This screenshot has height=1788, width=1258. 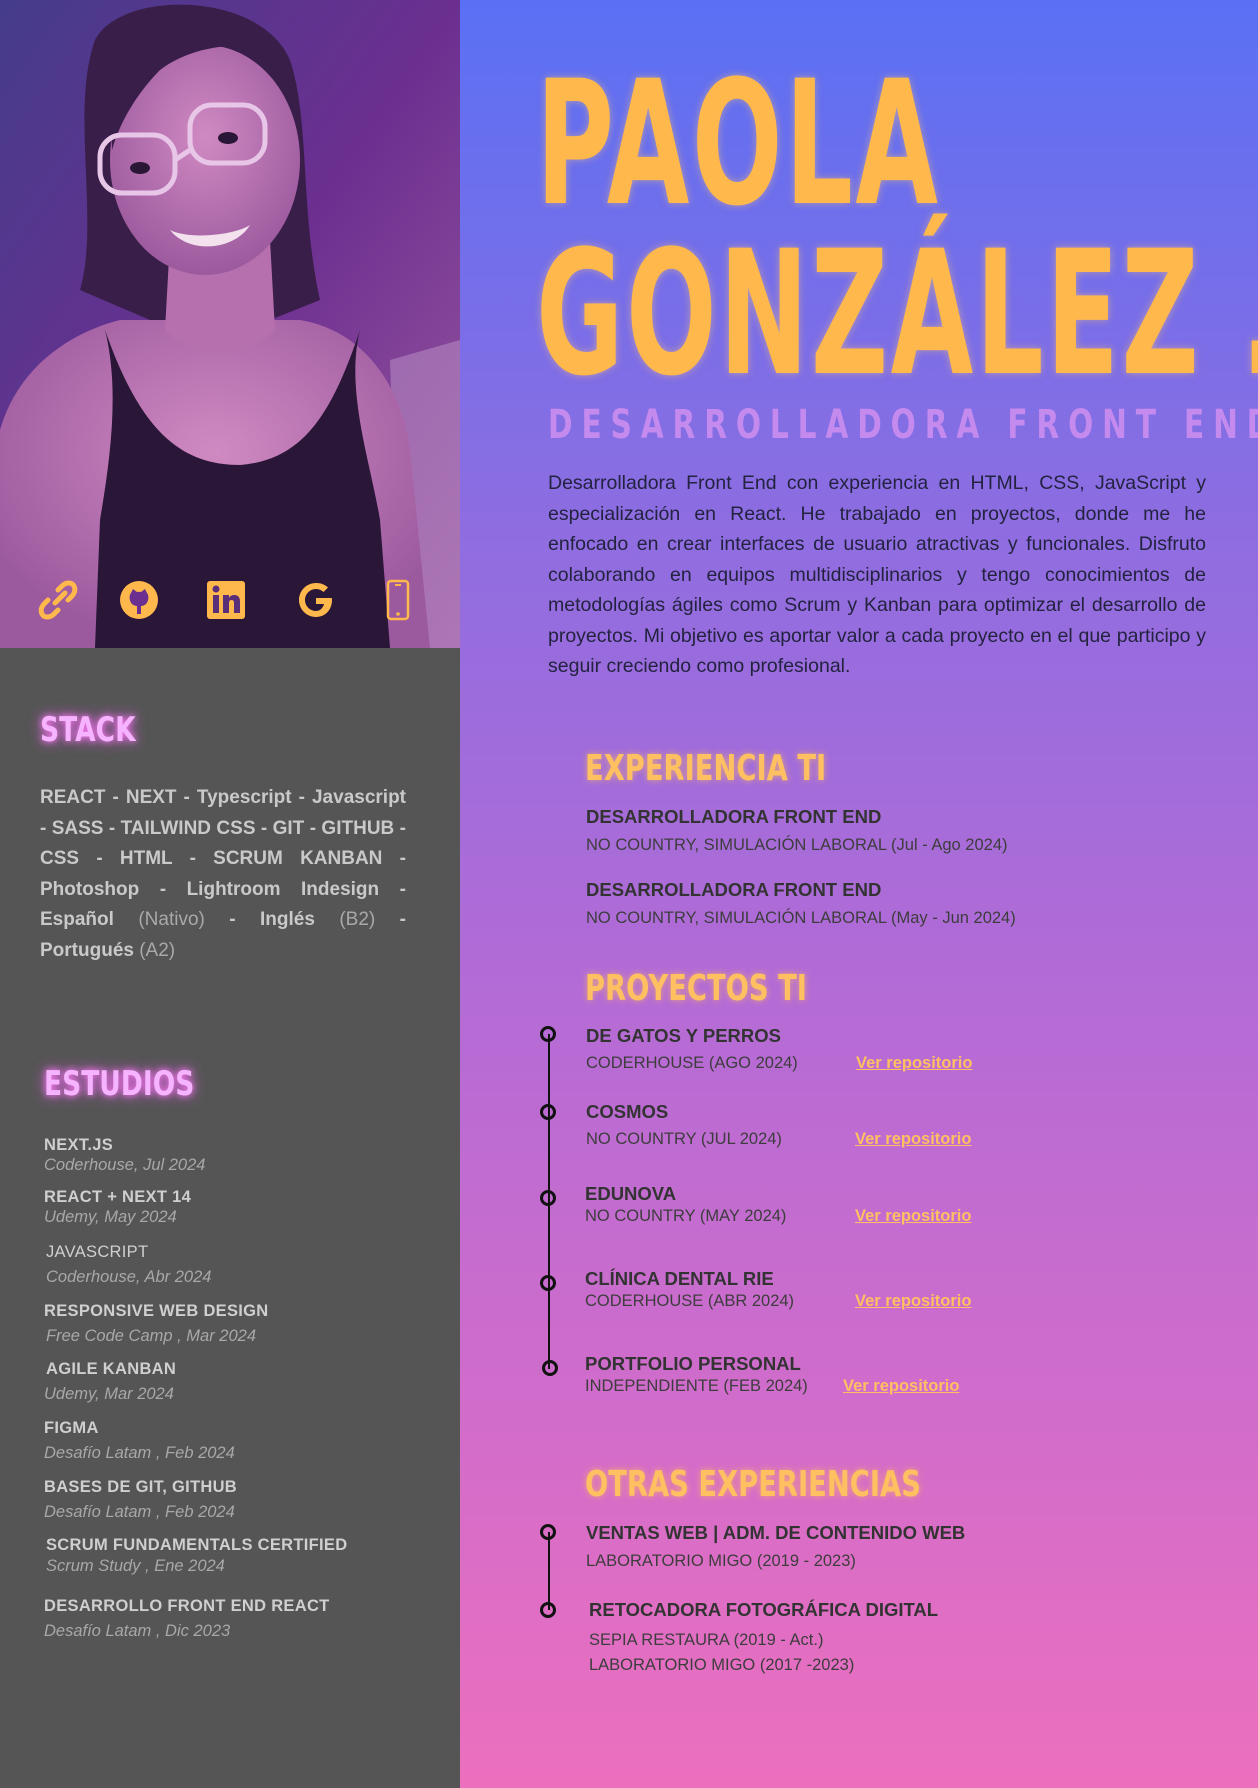 I want to click on other-line: LABORATORIO MIGO (2019 - 2023), so click(x=721, y=1561).